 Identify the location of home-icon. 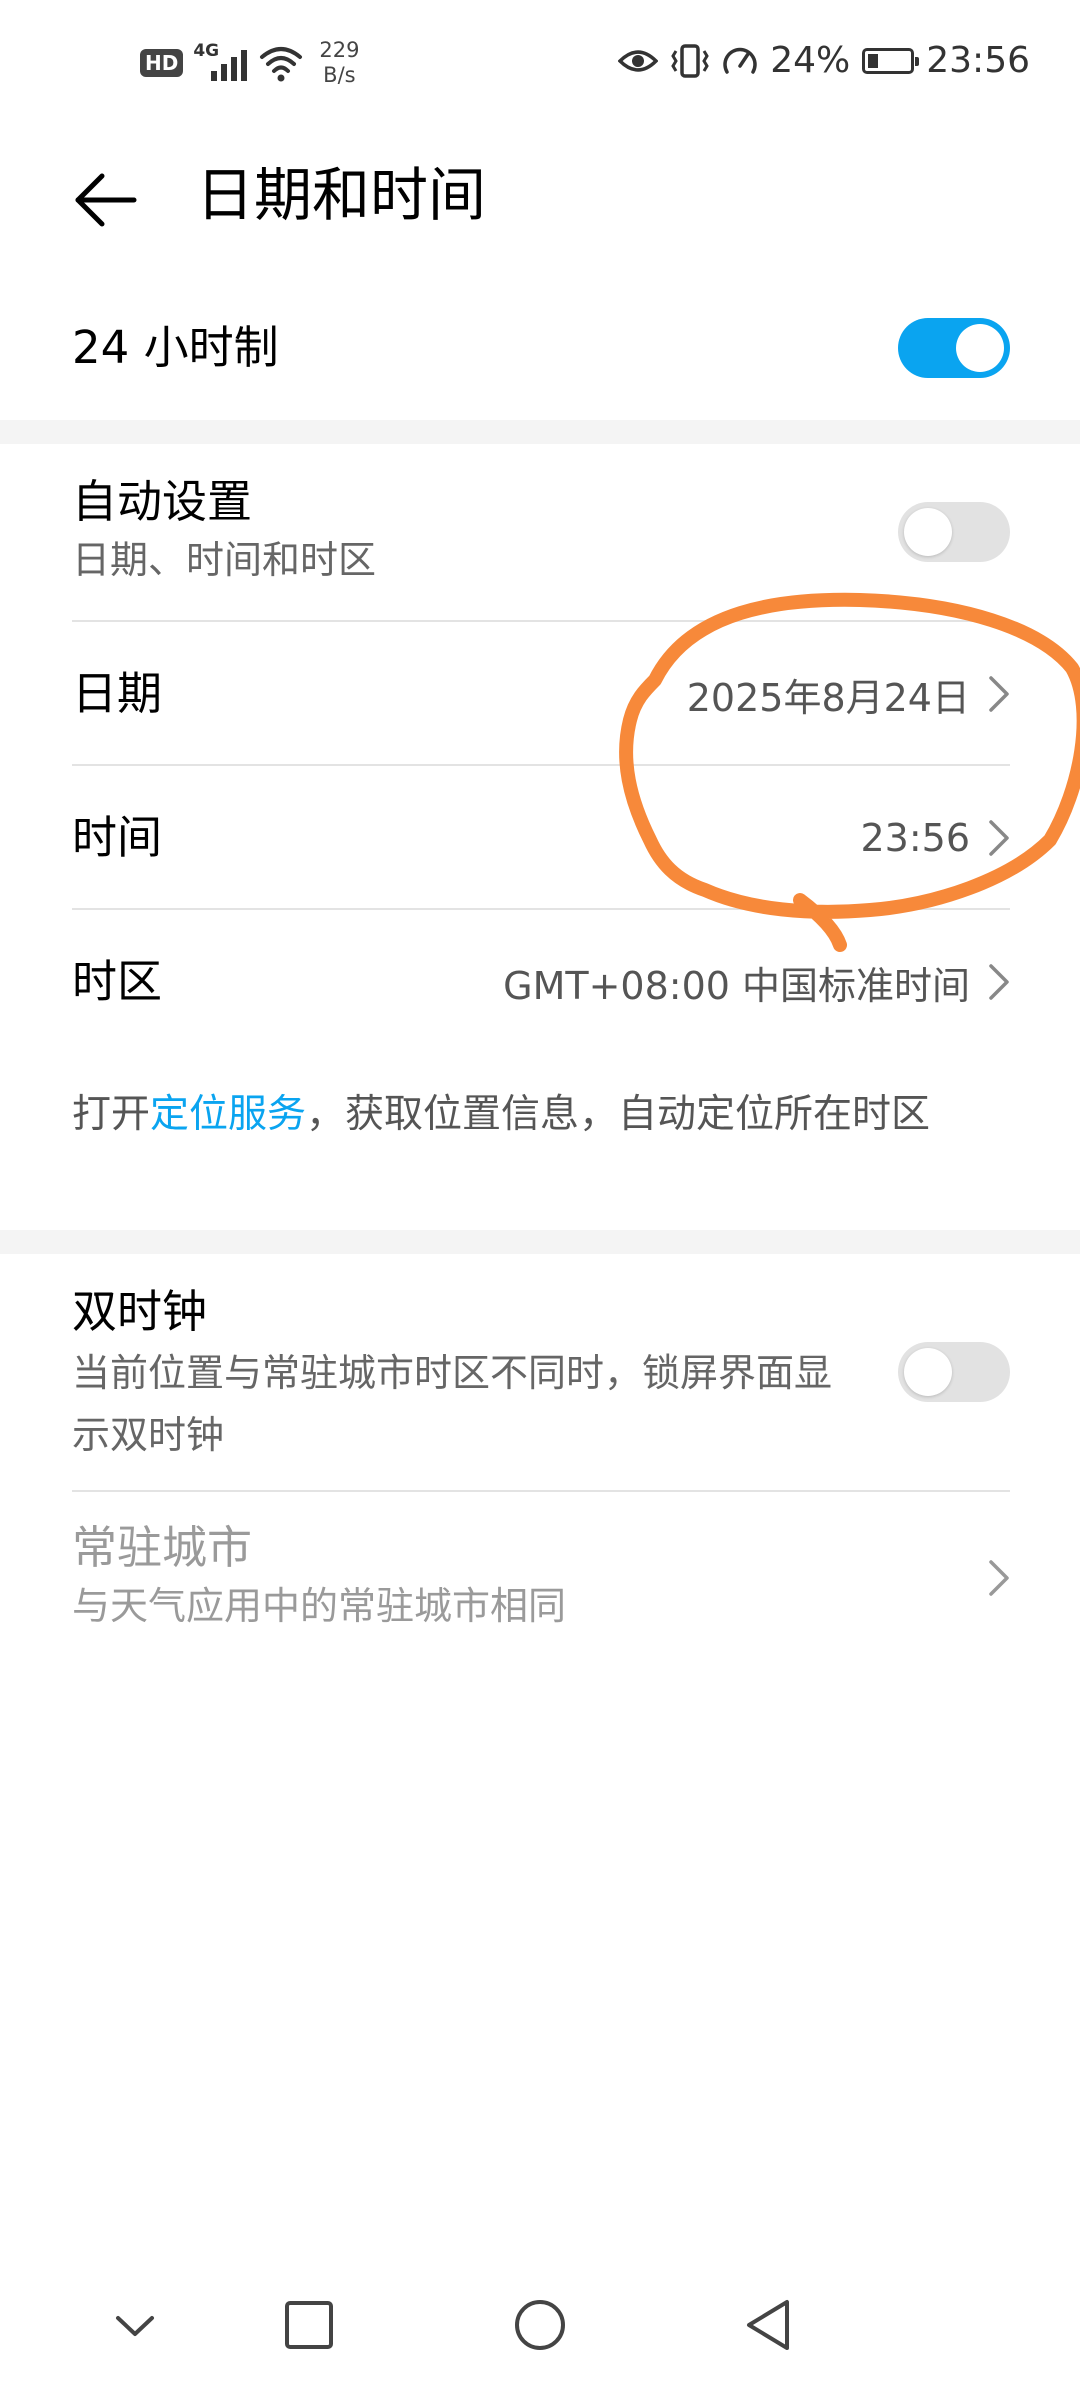
(540, 2325).